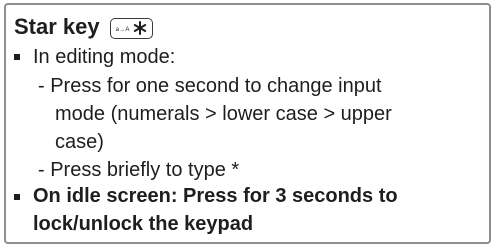  Describe the element at coordinates (139, 170) in the screenshot. I see `sub-item-press-briefly: - Press briefly to type *` at that location.